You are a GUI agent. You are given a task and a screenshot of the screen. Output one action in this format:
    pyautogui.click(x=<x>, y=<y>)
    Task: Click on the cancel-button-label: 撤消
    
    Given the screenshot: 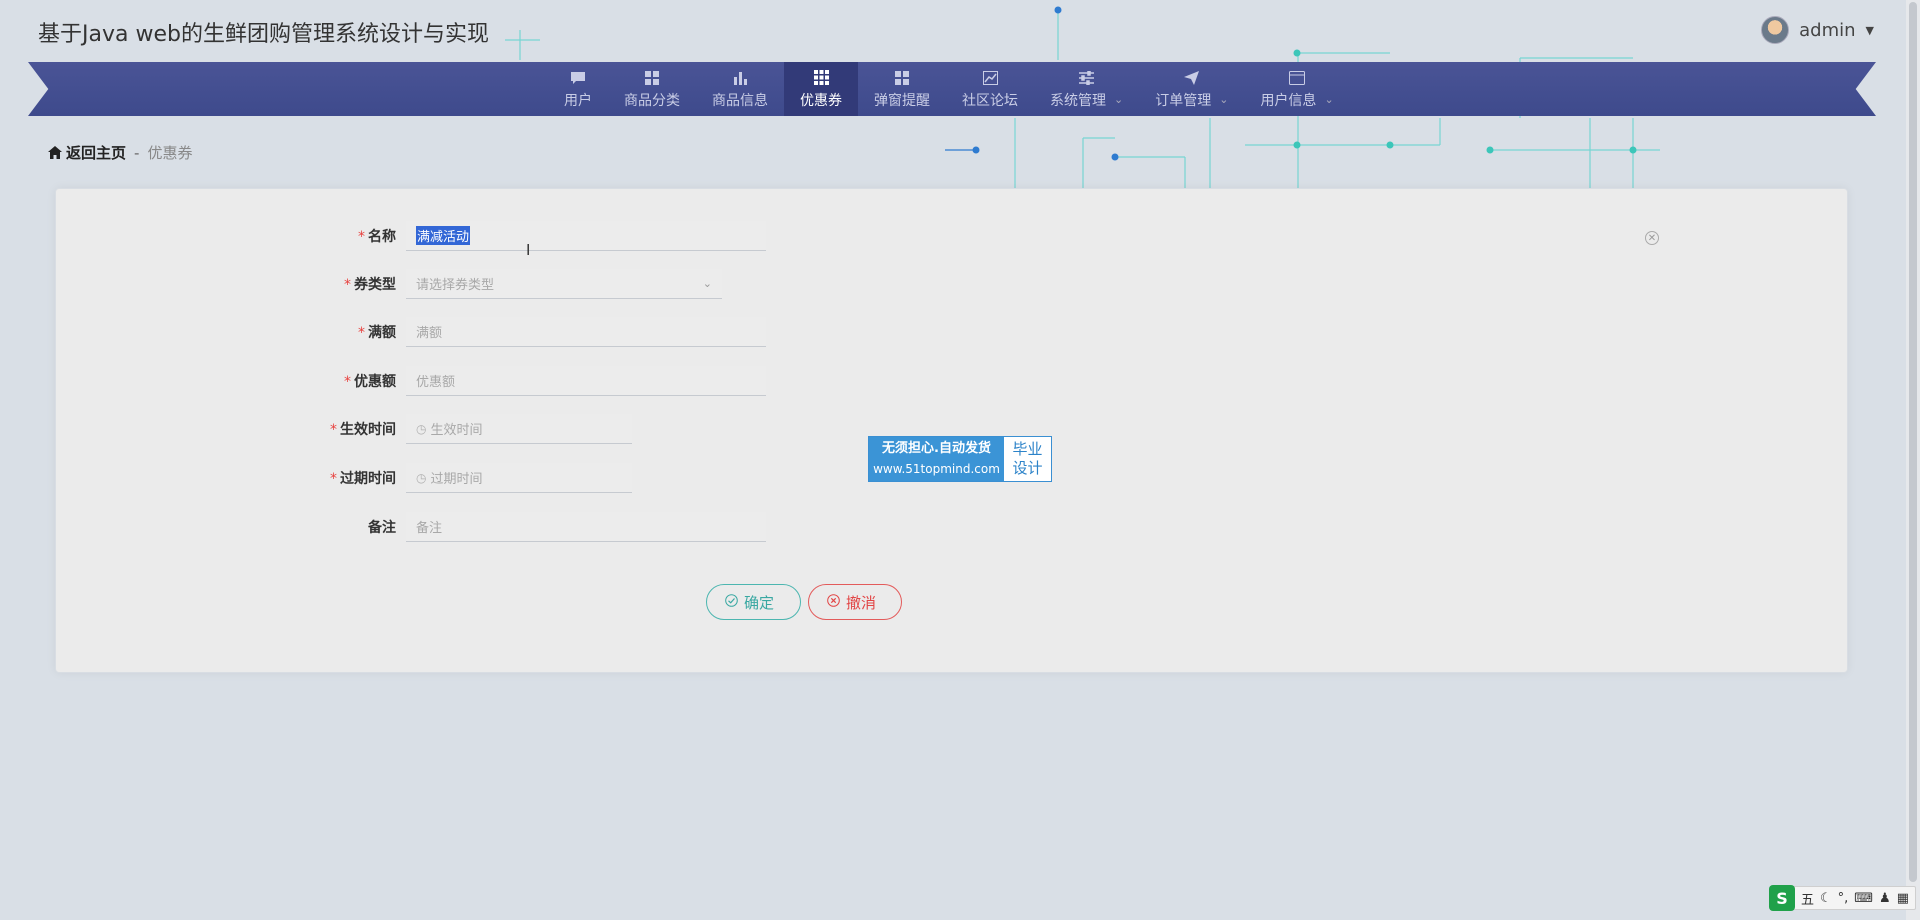 What is the action you would take?
    pyautogui.click(x=861, y=603)
    